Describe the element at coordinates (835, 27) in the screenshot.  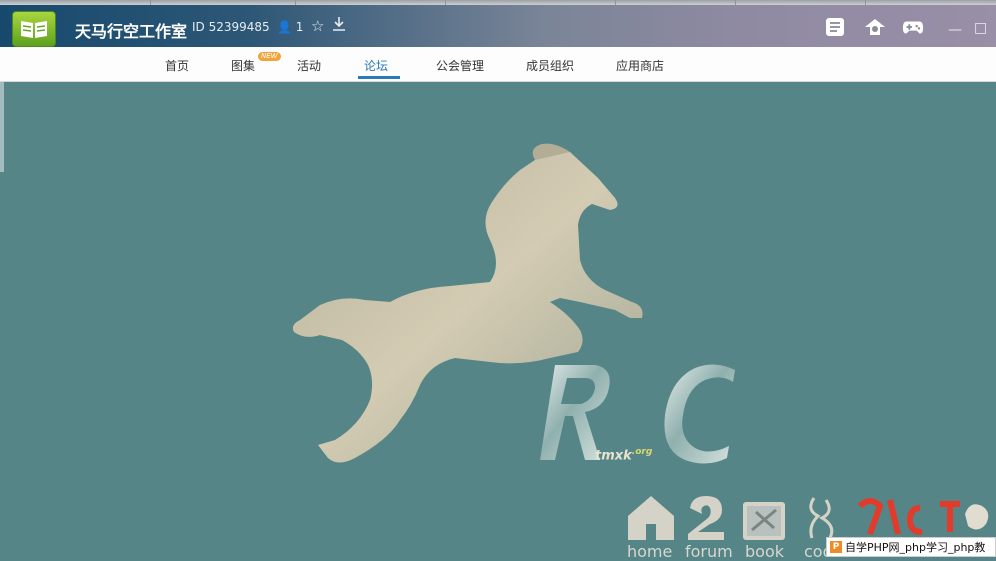
I see `message-box-icon` at that location.